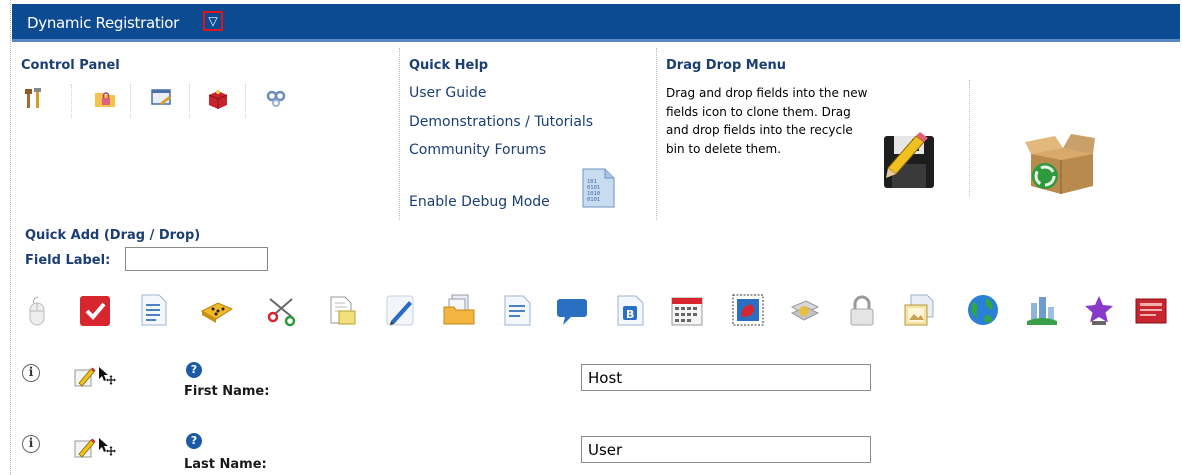 This screenshot has width=1182, height=475. What do you see at coordinates (459, 310) in the screenshot?
I see `folder-documents-icon` at bounding box center [459, 310].